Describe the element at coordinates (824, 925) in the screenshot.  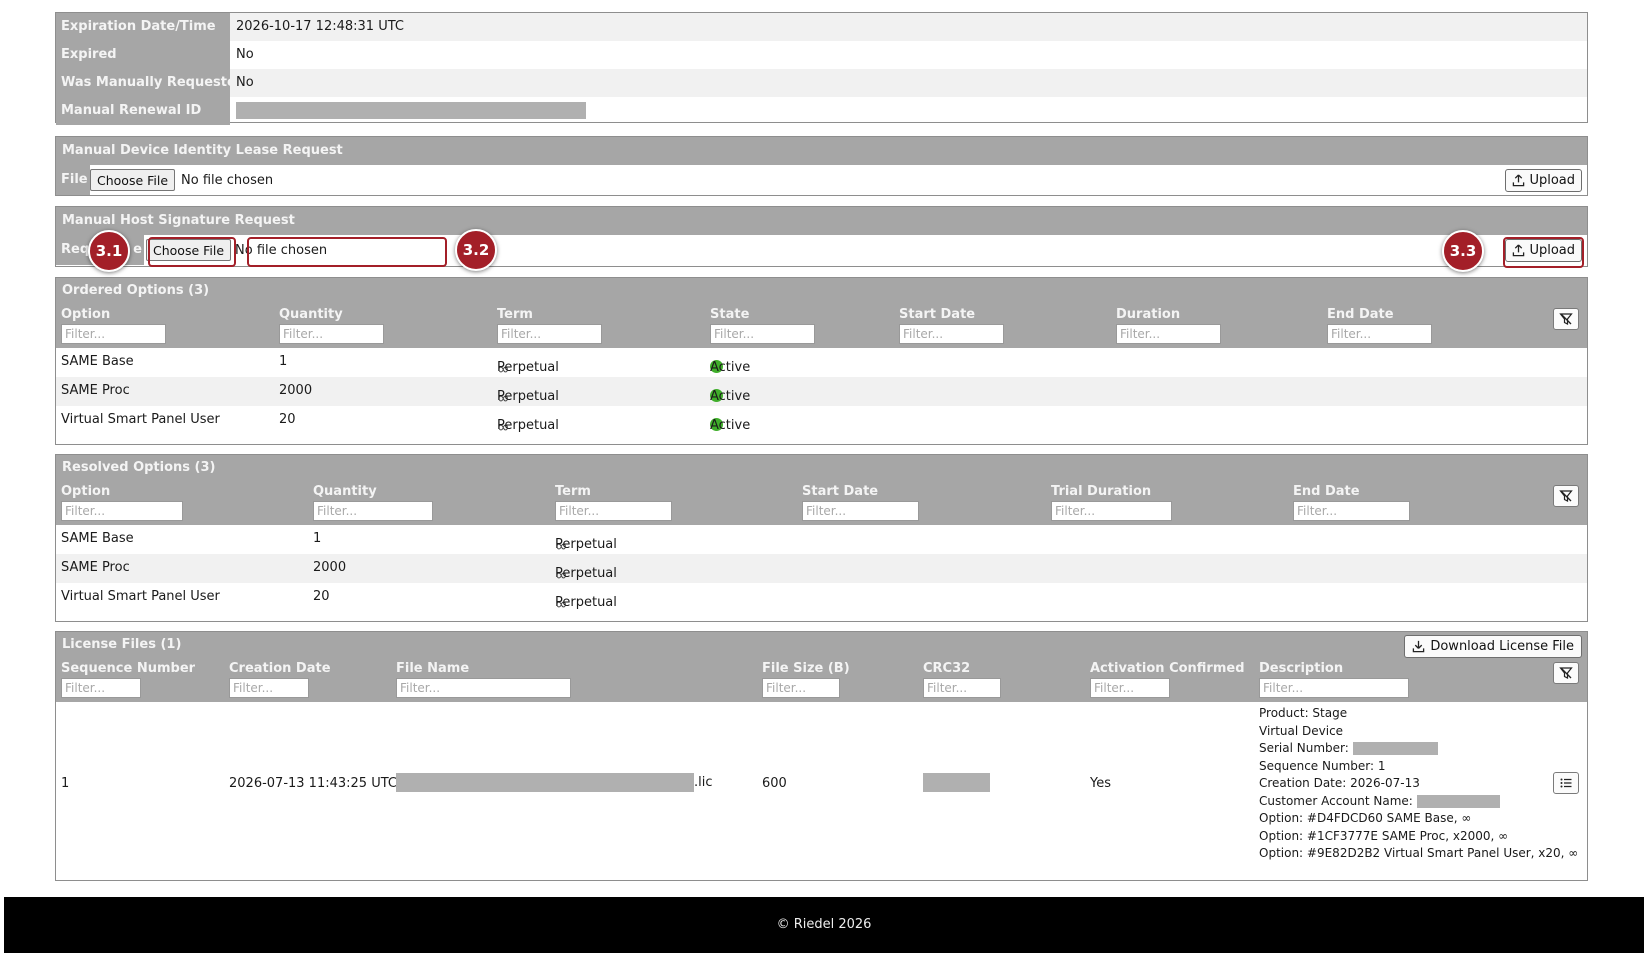
I see `footer: © Riedel 2026` at that location.